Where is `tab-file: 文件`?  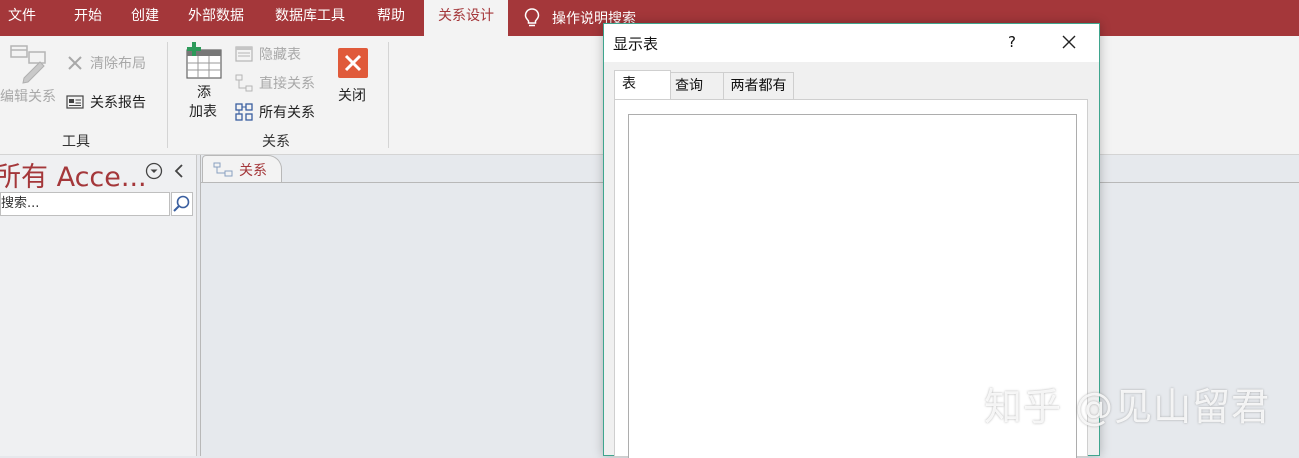
tab-file: 文件 is located at coordinates (22, 18).